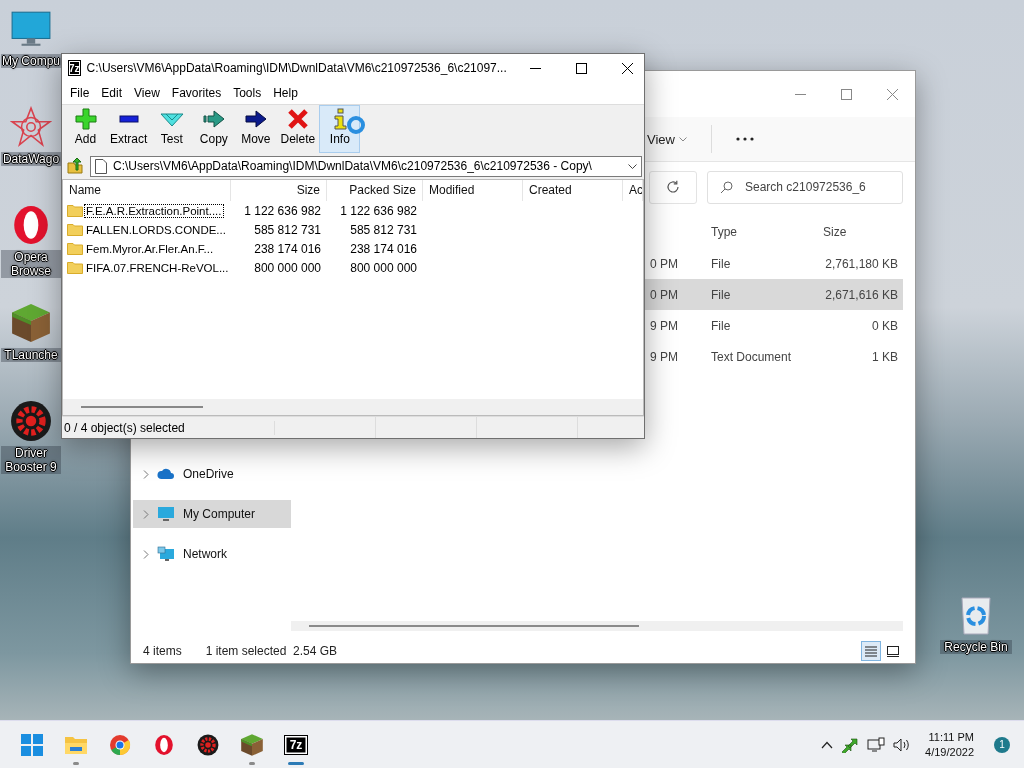 Image resolution: width=1024 pixels, height=768 pixels. Describe the element at coordinates (168, 427) in the screenshot. I see `status-text: 0 / 4 object(s) selected` at that location.